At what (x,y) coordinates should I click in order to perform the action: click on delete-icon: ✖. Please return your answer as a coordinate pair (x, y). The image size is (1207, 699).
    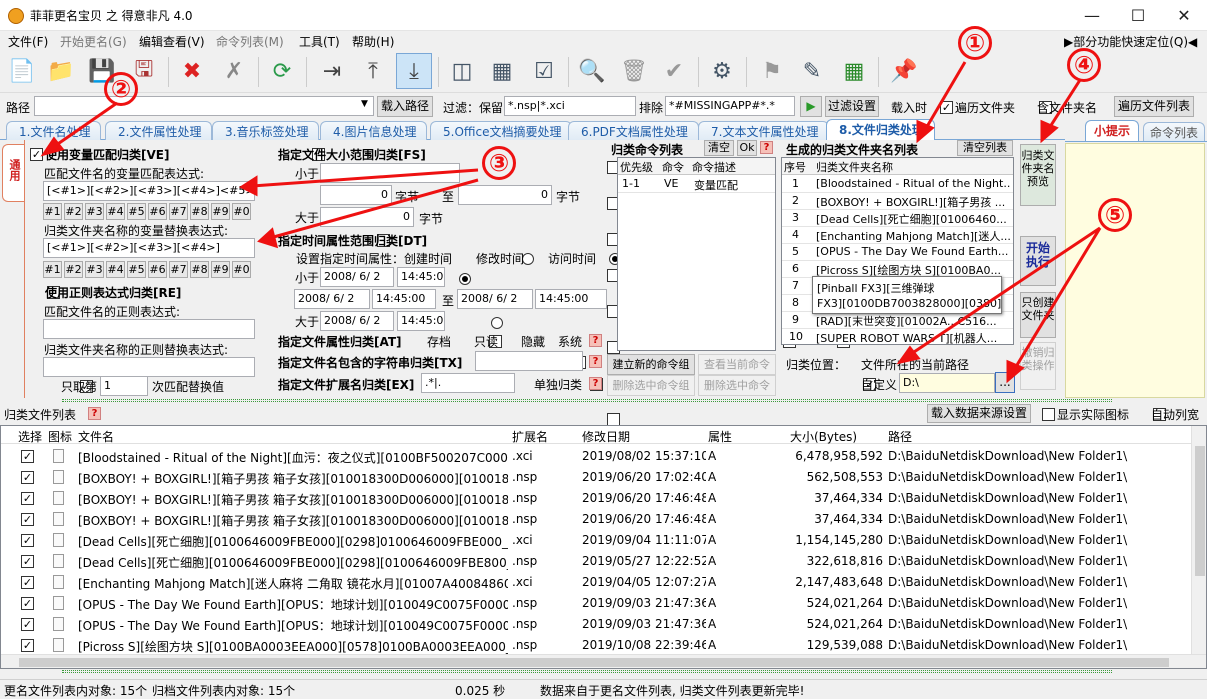
    Looking at the image, I should click on (192, 71).